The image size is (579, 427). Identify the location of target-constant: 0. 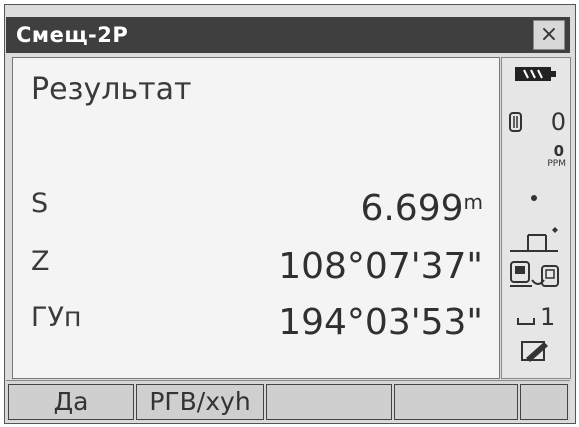
(558, 122).